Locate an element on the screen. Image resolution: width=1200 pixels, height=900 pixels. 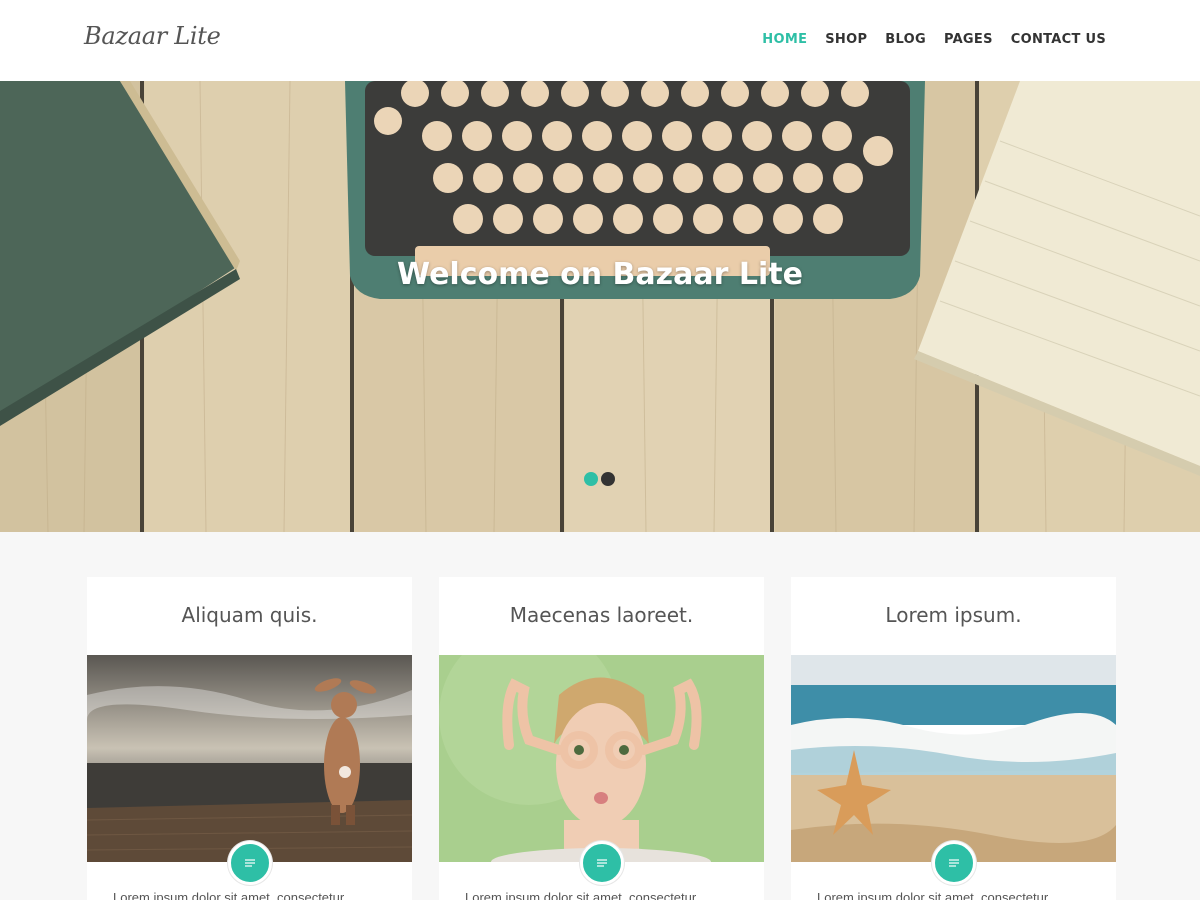
post-title: Aliquam quis. is located at coordinates (249, 615).